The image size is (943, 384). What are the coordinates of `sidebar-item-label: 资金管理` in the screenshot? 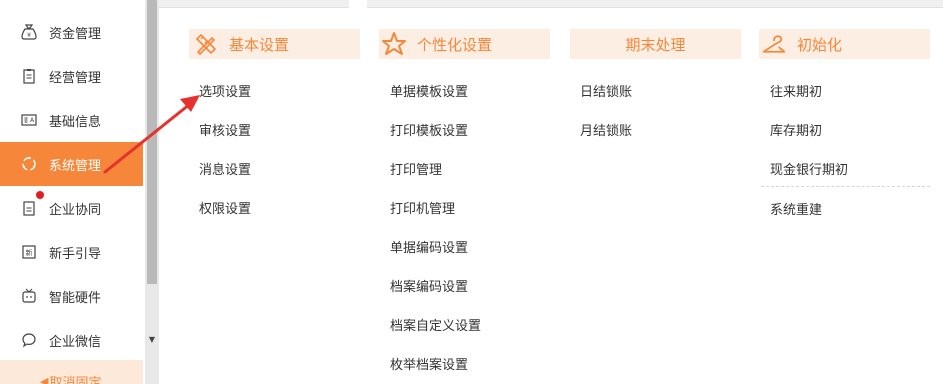 It's located at (75, 34).